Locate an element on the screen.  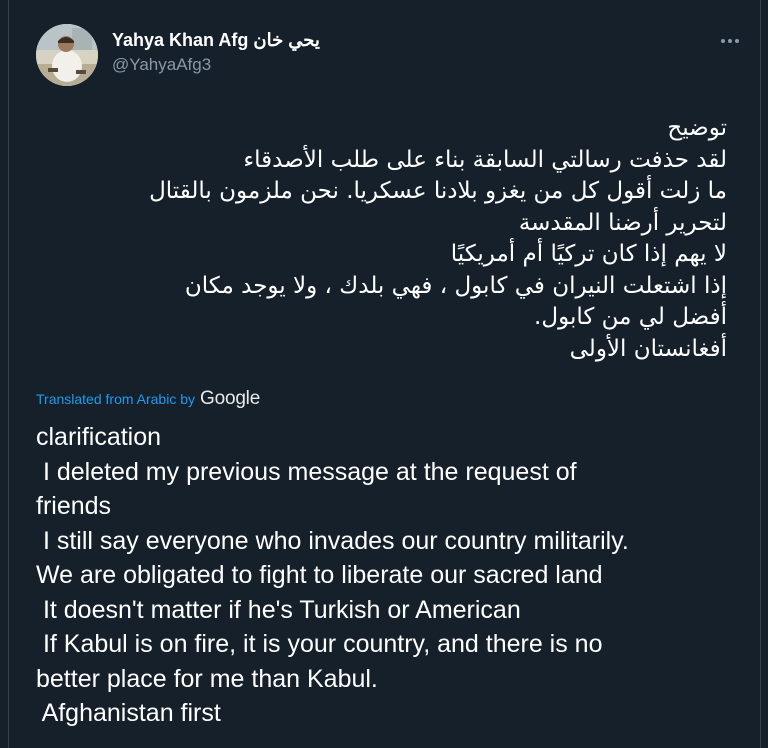
author-display-name: Yahya Khan Afg يحي خان is located at coordinates (216, 40).